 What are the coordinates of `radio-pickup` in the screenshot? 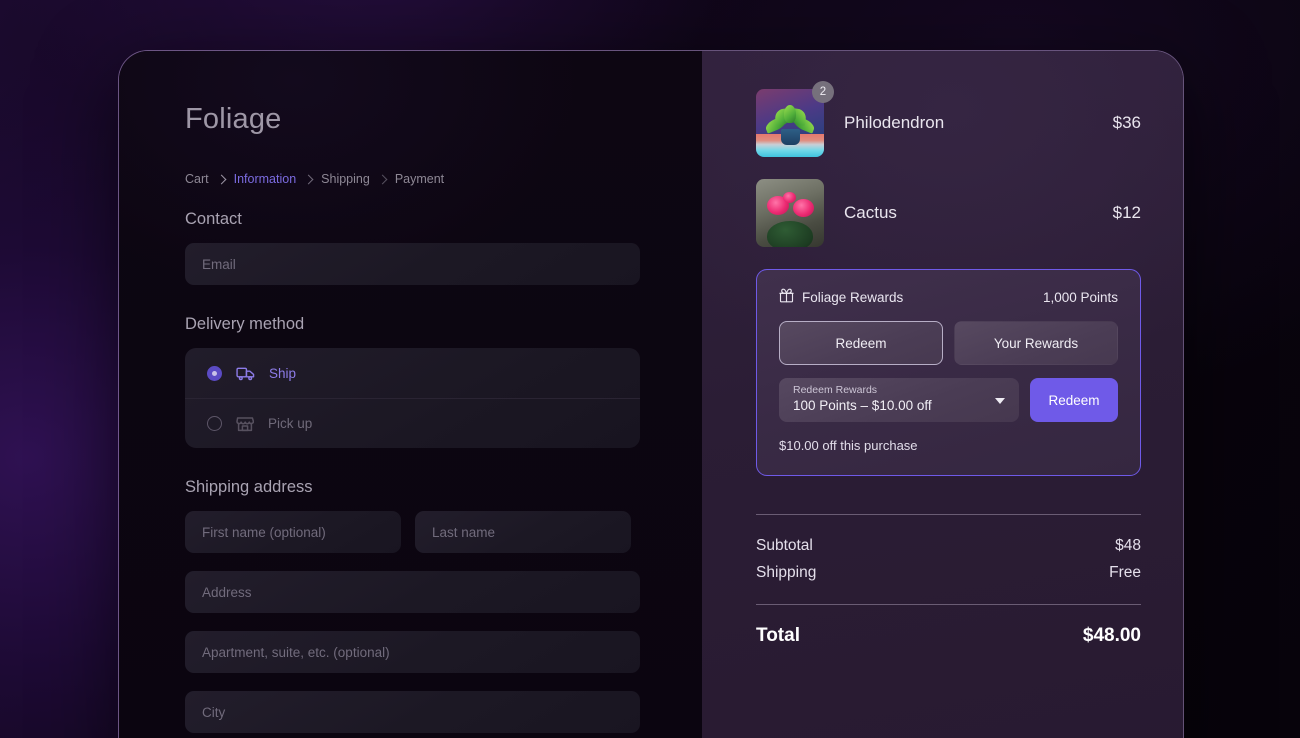 It's located at (214, 423).